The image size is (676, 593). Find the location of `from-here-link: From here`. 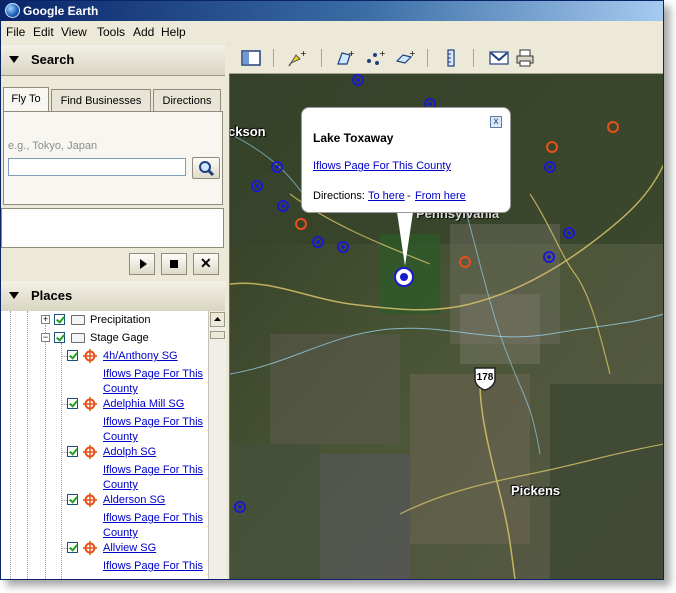

from-here-link: From here is located at coordinates (440, 196).